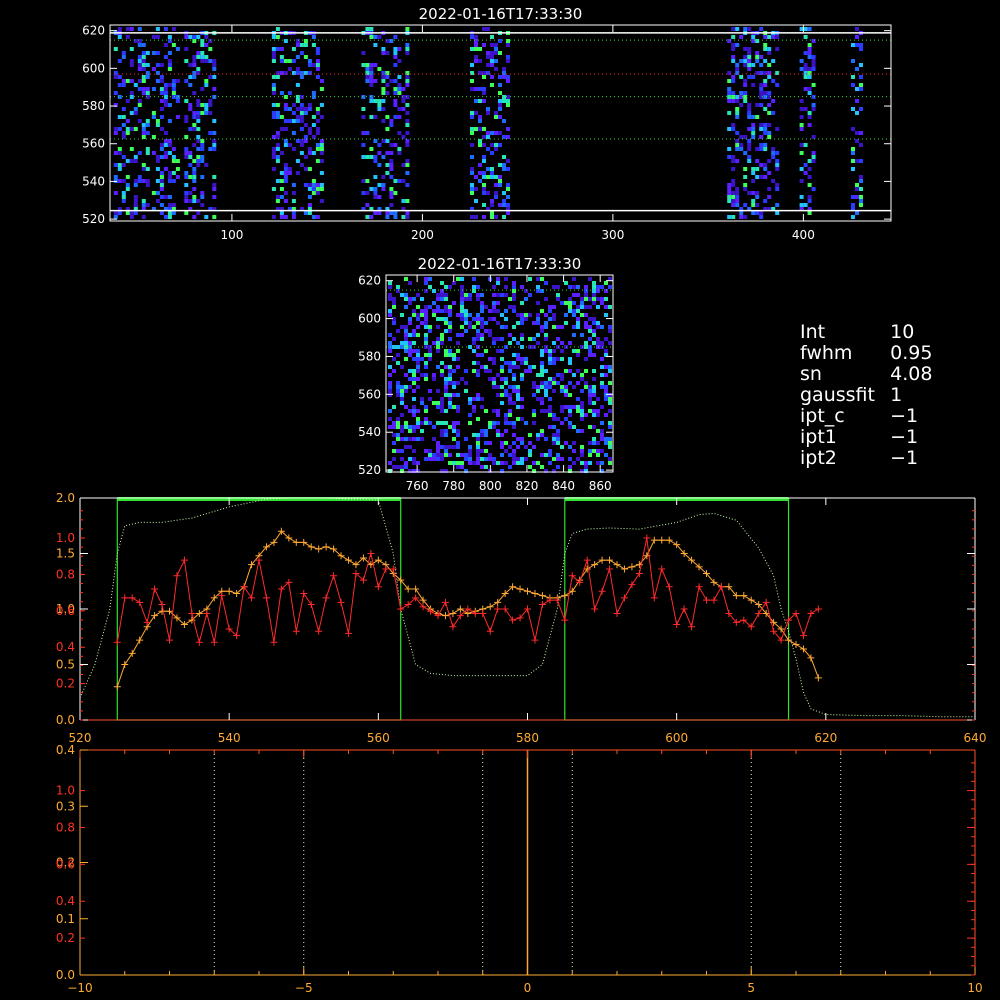 The width and height of the screenshot is (1000, 1000). I want to click on param-row: ipt2 −1, so click(895, 458).